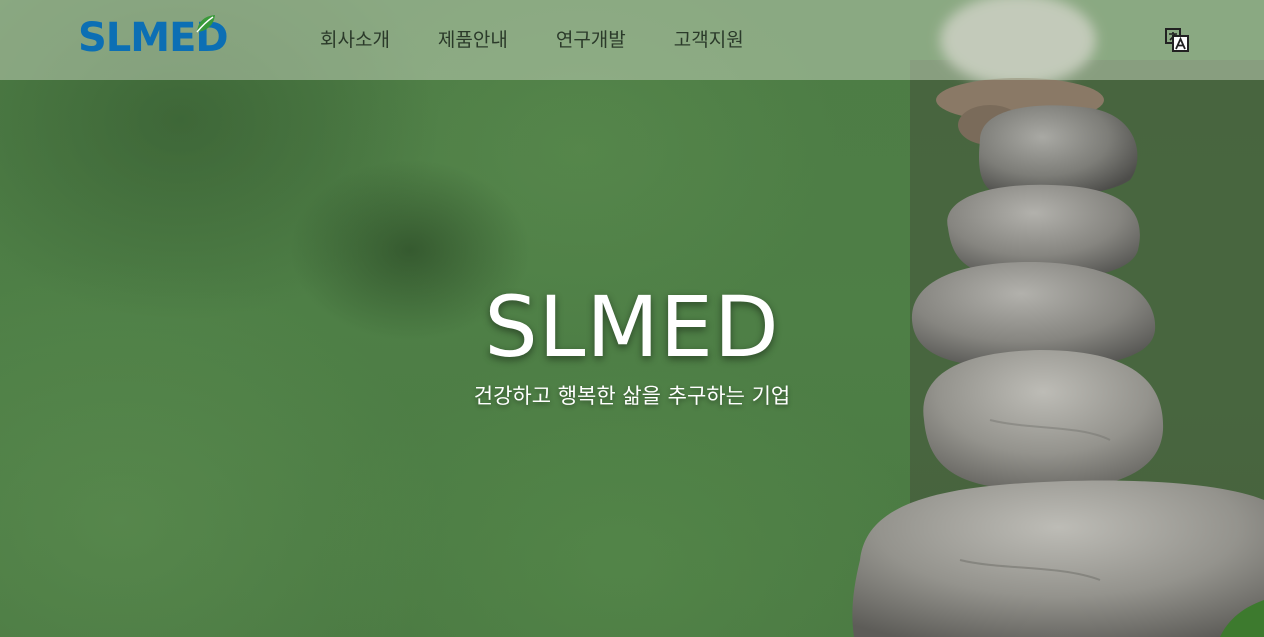  What do you see at coordinates (591, 40) in the screenshot?
I see `nav-item-research: 연구개발` at bounding box center [591, 40].